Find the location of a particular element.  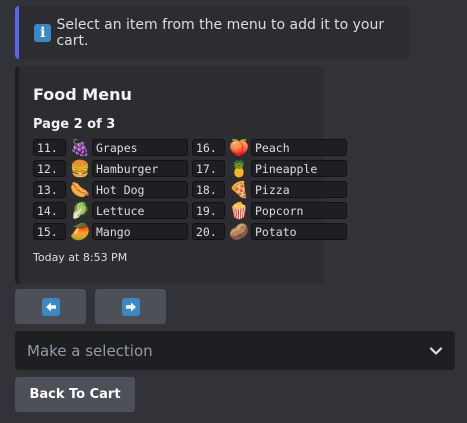

select-placeholder: Make a selection is located at coordinates (90, 350).